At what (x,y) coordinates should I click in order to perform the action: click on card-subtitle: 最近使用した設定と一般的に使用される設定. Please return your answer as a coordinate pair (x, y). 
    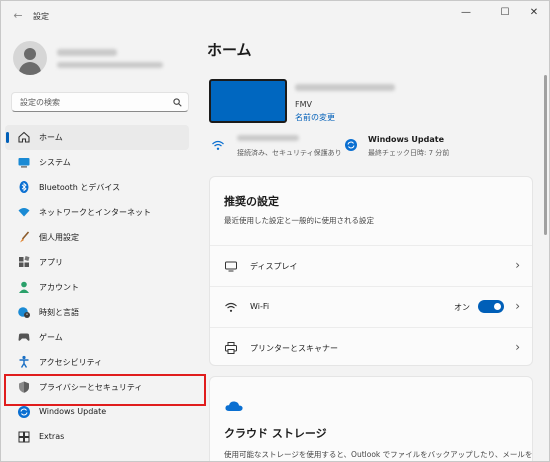
    Looking at the image, I should click on (299, 220).